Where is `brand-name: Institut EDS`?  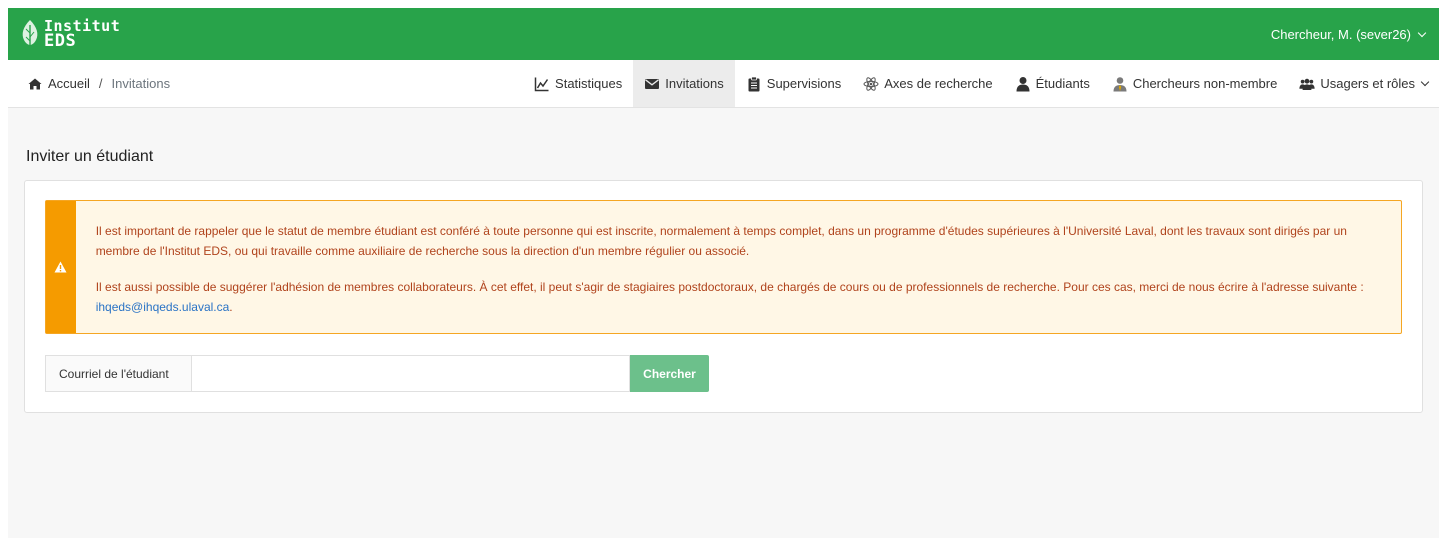
brand-name: Institut EDS is located at coordinates (82, 35).